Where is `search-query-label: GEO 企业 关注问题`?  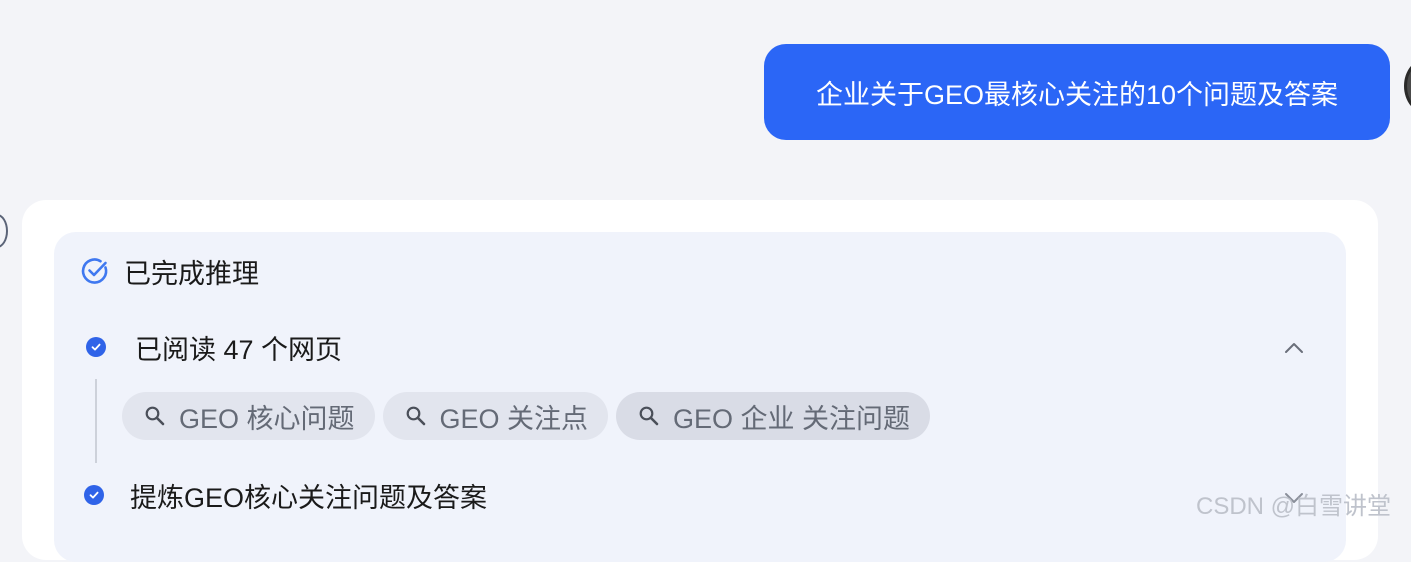 search-query-label: GEO 企业 关注问题 is located at coordinates (792, 418).